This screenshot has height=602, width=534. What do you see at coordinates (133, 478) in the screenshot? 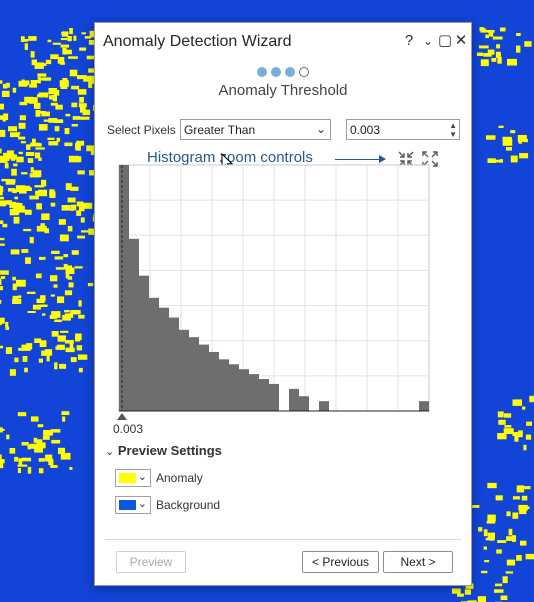
I see `anomaly-color-picker: ⌄` at bounding box center [133, 478].